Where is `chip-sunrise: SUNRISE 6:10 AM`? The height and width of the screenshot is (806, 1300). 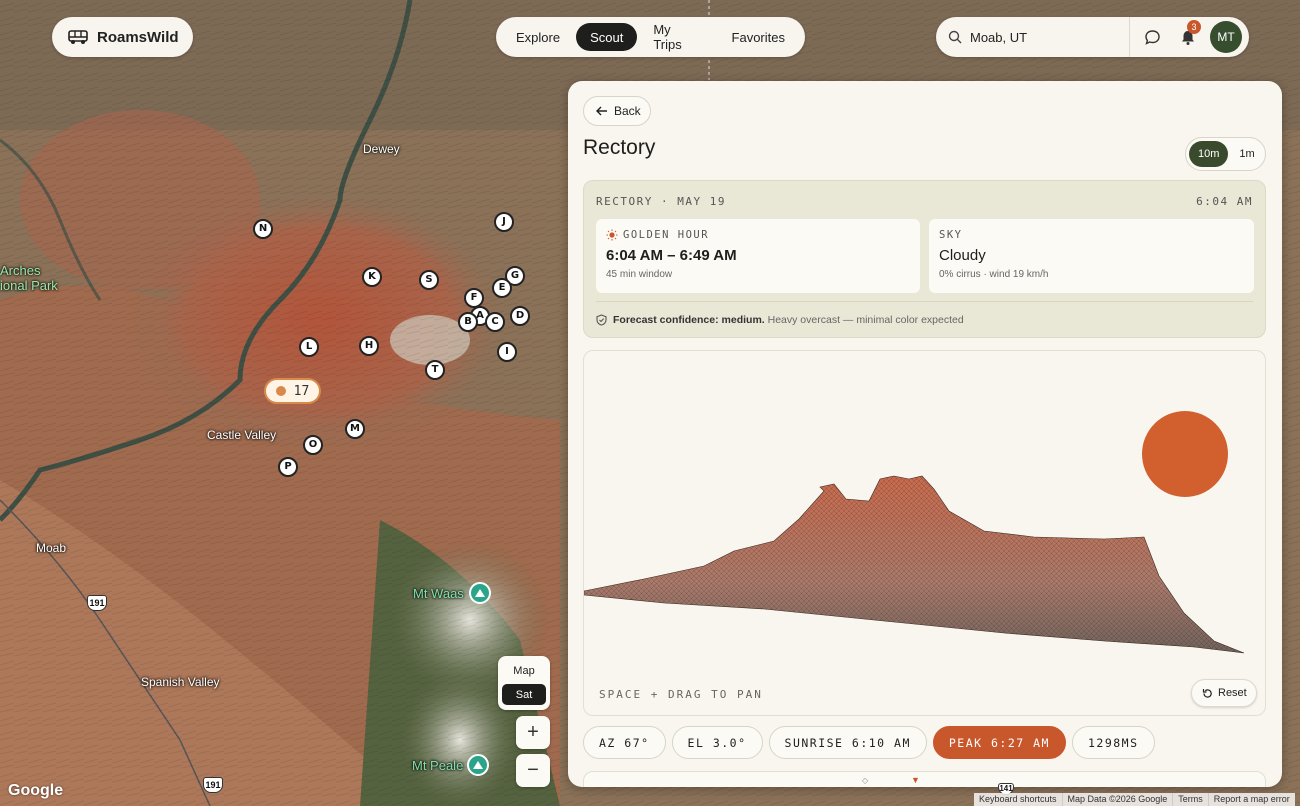 chip-sunrise: SUNRISE 6:10 AM is located at coordinates (847, 742).